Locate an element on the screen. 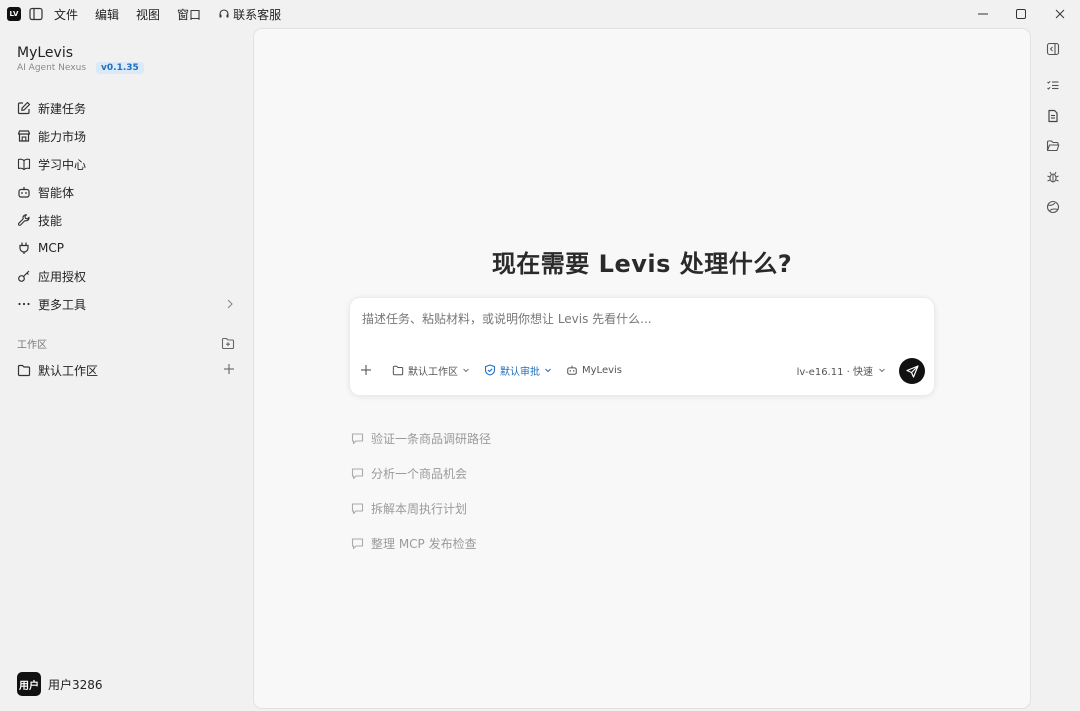 This screenshot has height=711, width=1080. approval-select-label: 默认审批 is located at coordinates (520, 372).